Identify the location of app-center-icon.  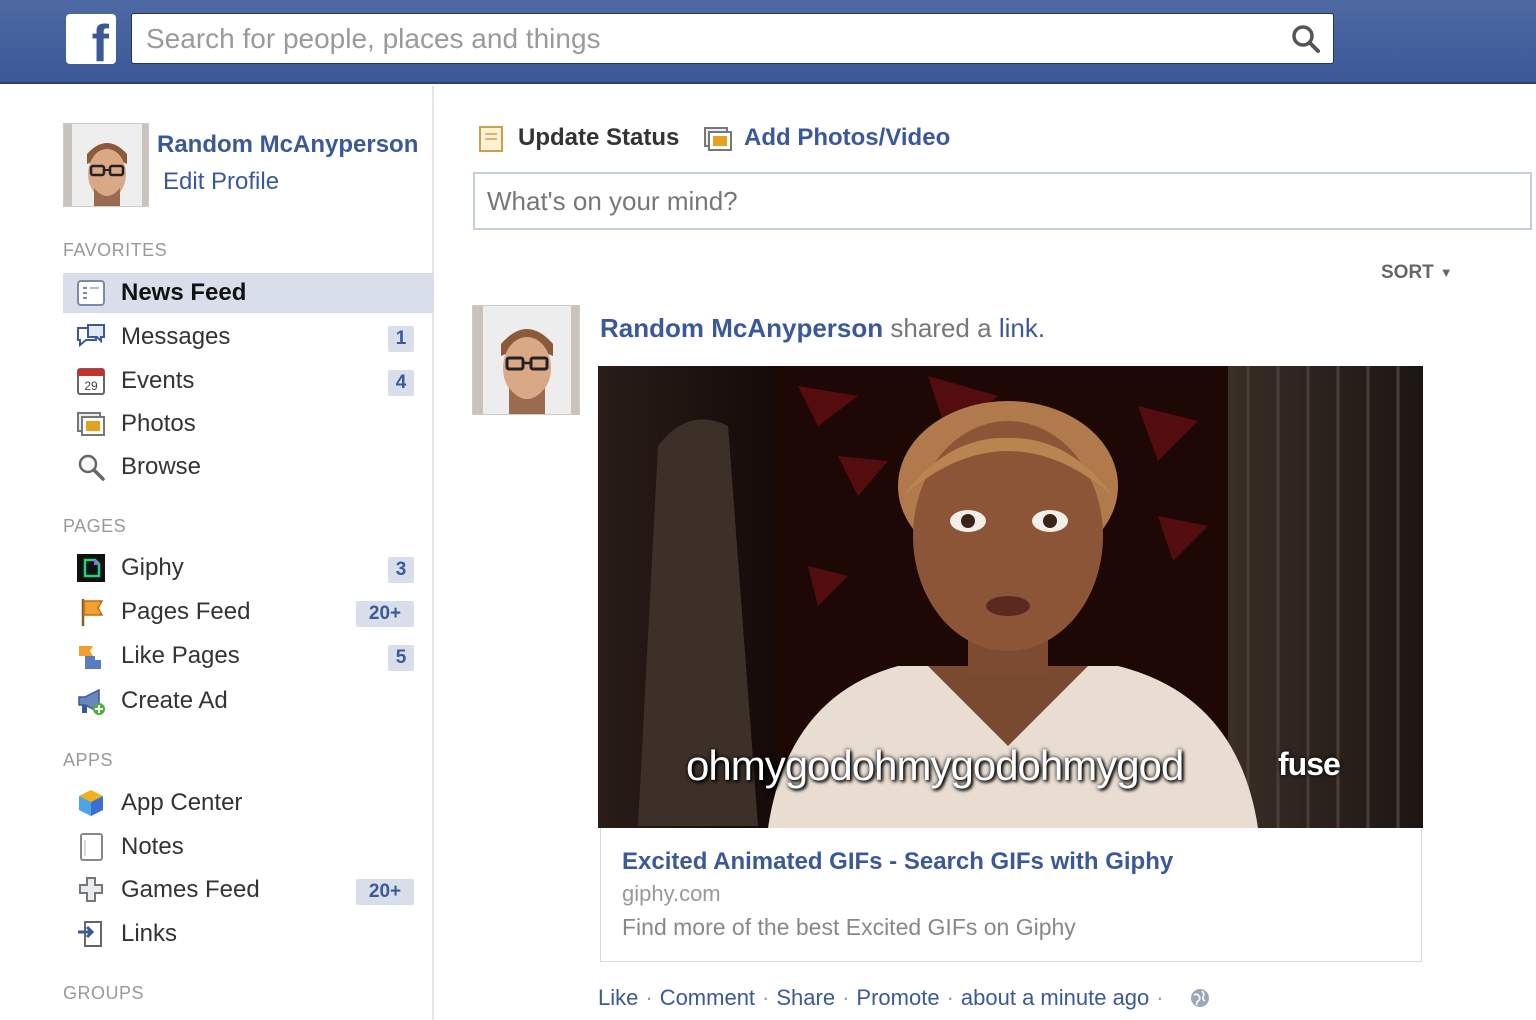
(91, 803).